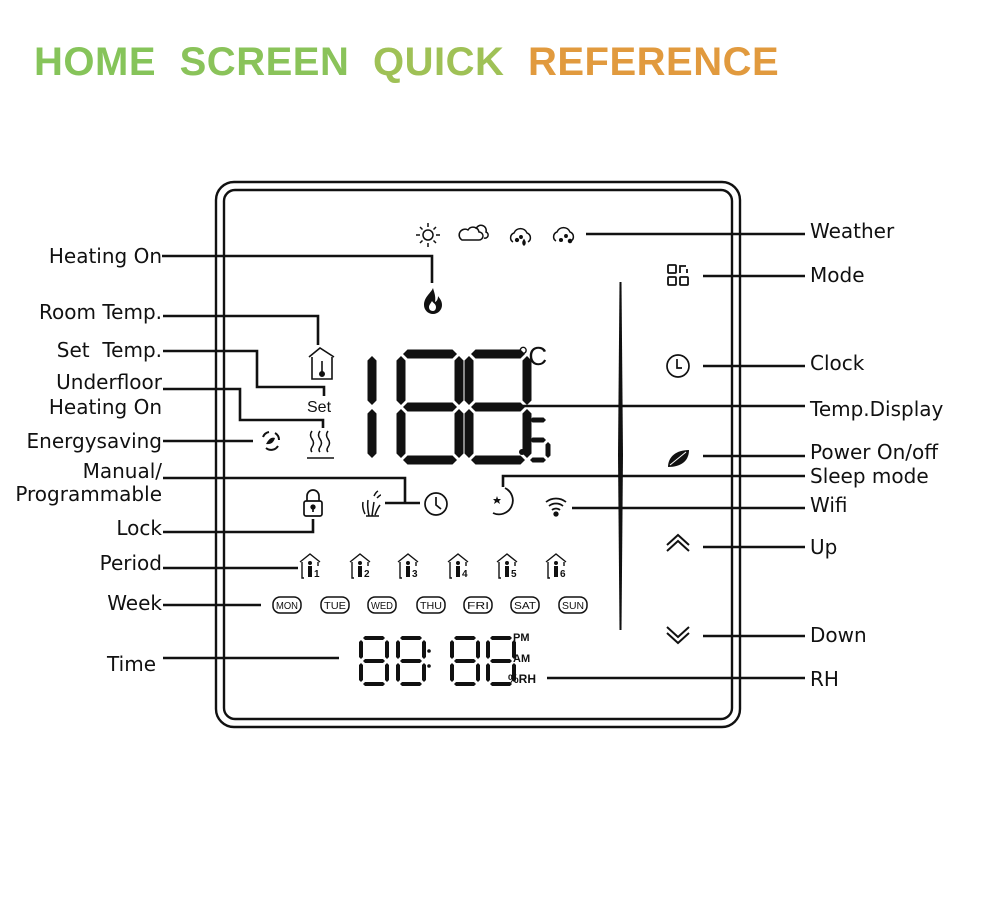 The width and height of the screenshot is (1001, 900). Describe the element at coordinates (100, 312) in the screenshot. I see `label-room-temp: Room Temp.` at that location.